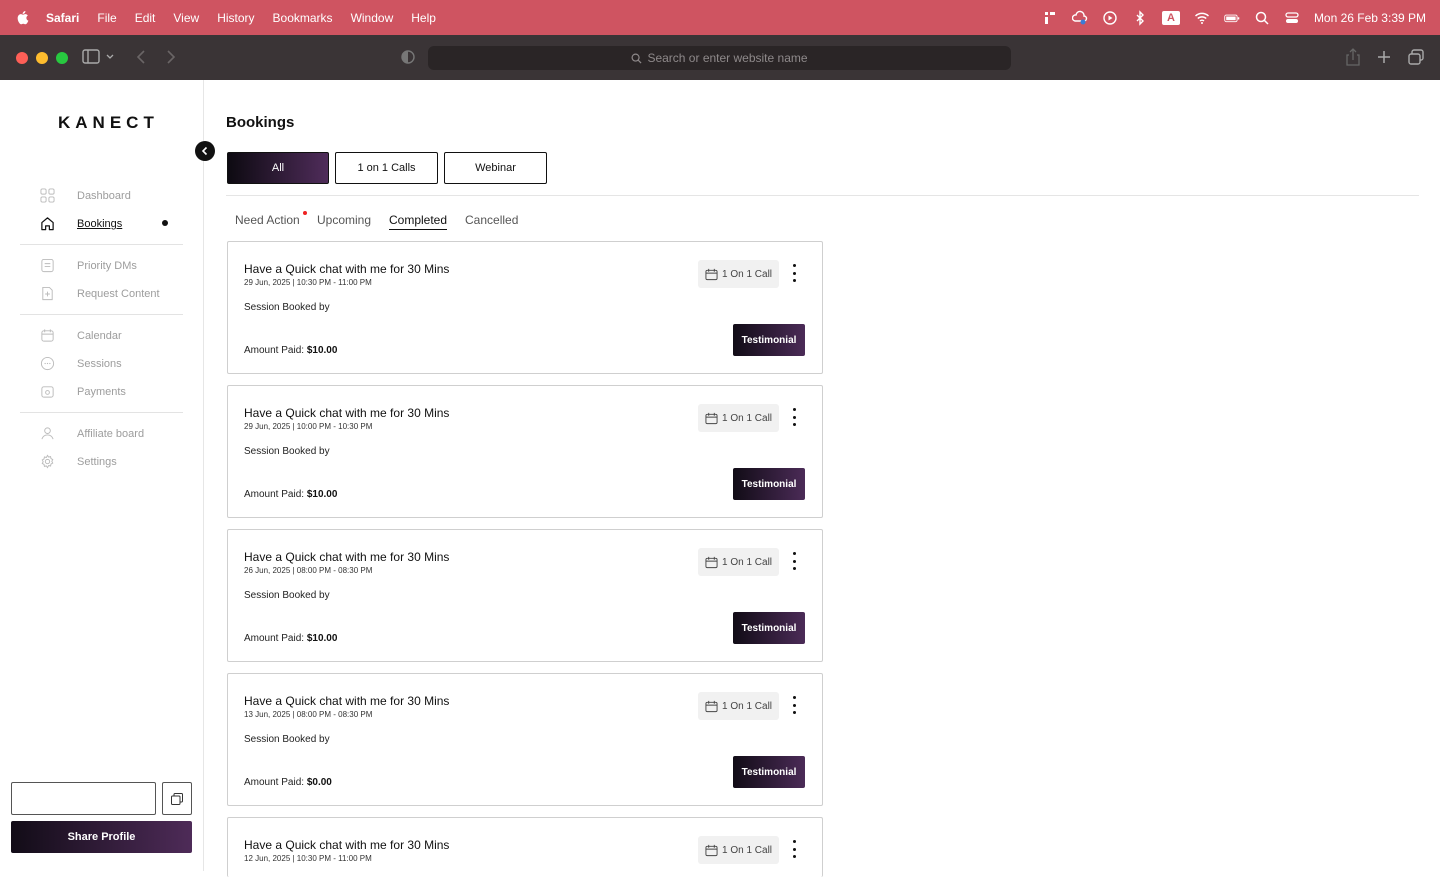  Describe the element at coordinates (372, 18) in the screenshot. I see `menu-window: Window` at that location.